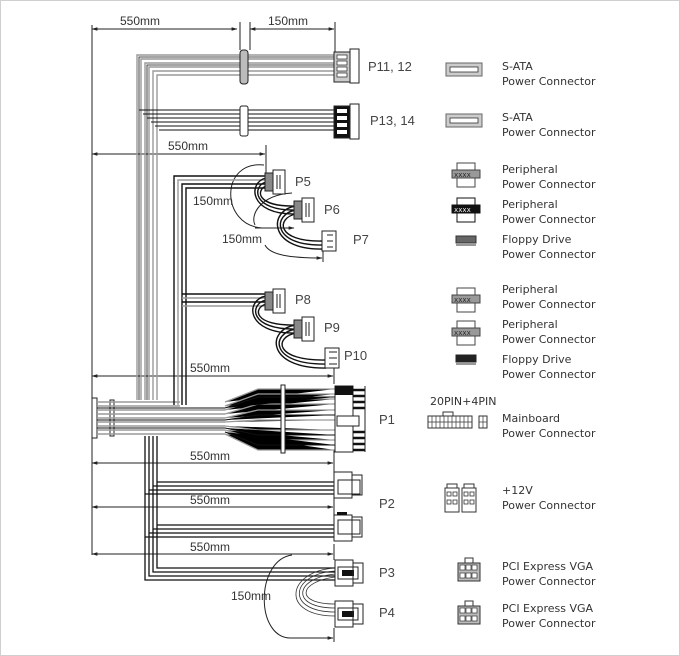  I want to click on legend-floppy-1-line1: Floppy Drive, so click(537, 239).